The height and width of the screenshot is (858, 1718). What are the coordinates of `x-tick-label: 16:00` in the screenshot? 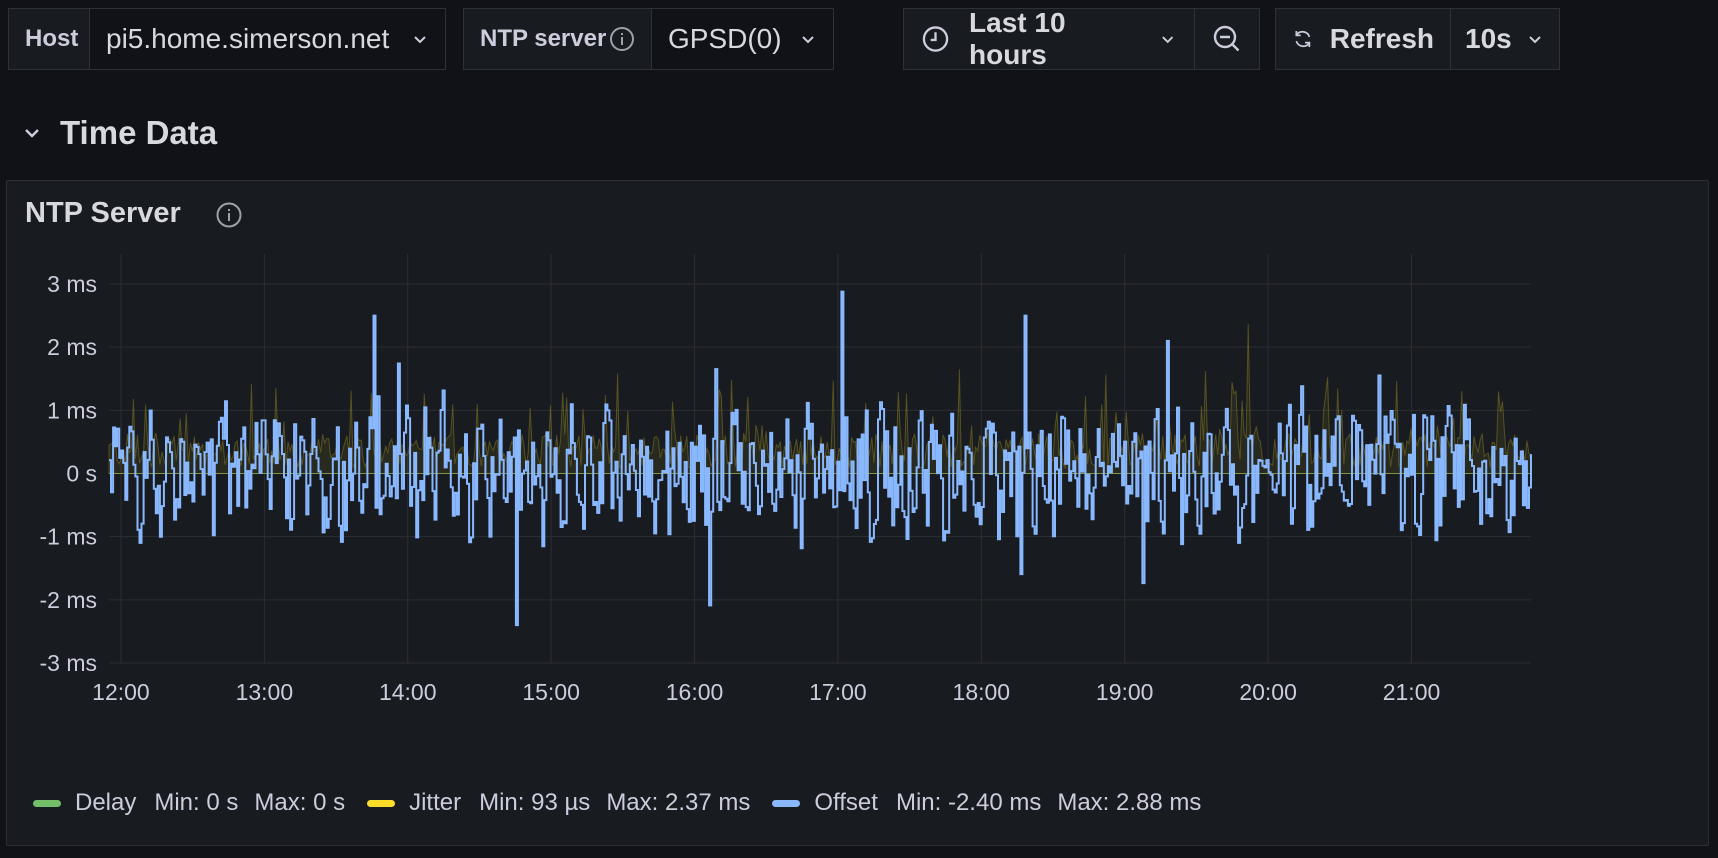 It's located at (695, 692).